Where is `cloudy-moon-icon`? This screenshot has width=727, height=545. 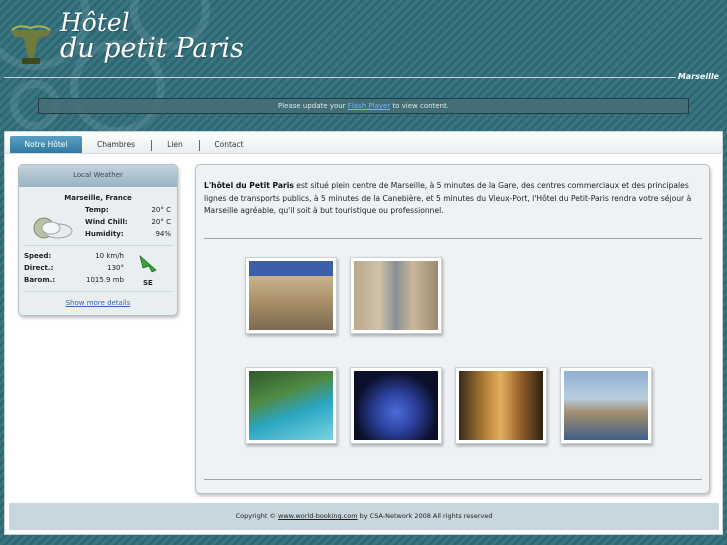
cloudy-moon-icon is located at coordinates (53, 228).